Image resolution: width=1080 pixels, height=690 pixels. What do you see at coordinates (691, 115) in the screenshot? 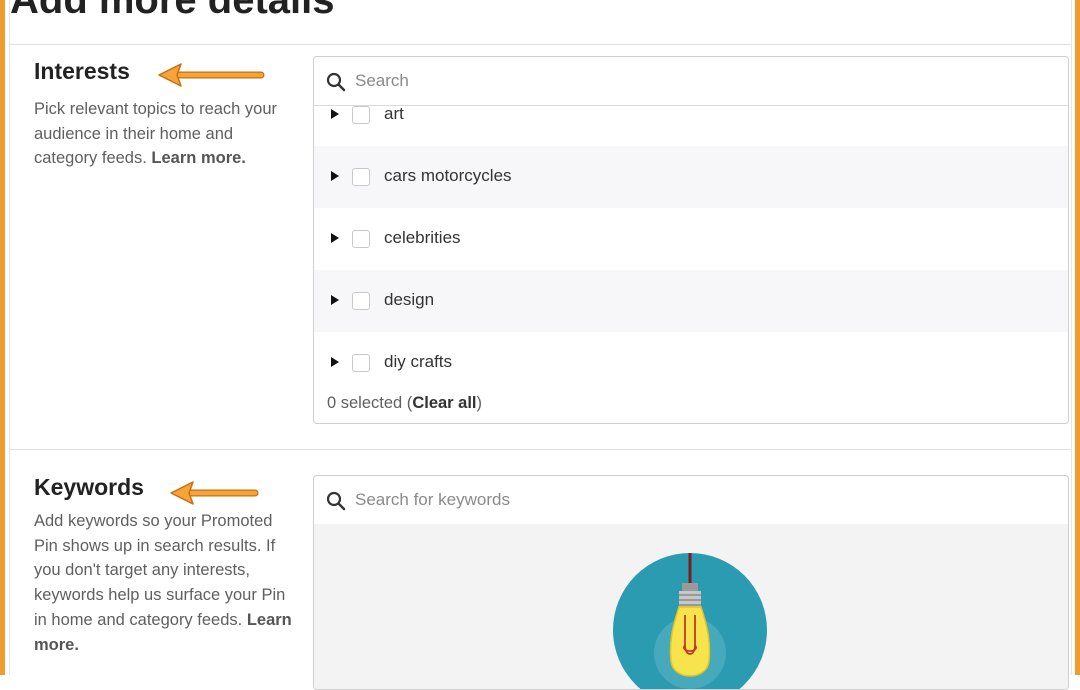
I see `list-item: art` at bounding box center [691, 115].